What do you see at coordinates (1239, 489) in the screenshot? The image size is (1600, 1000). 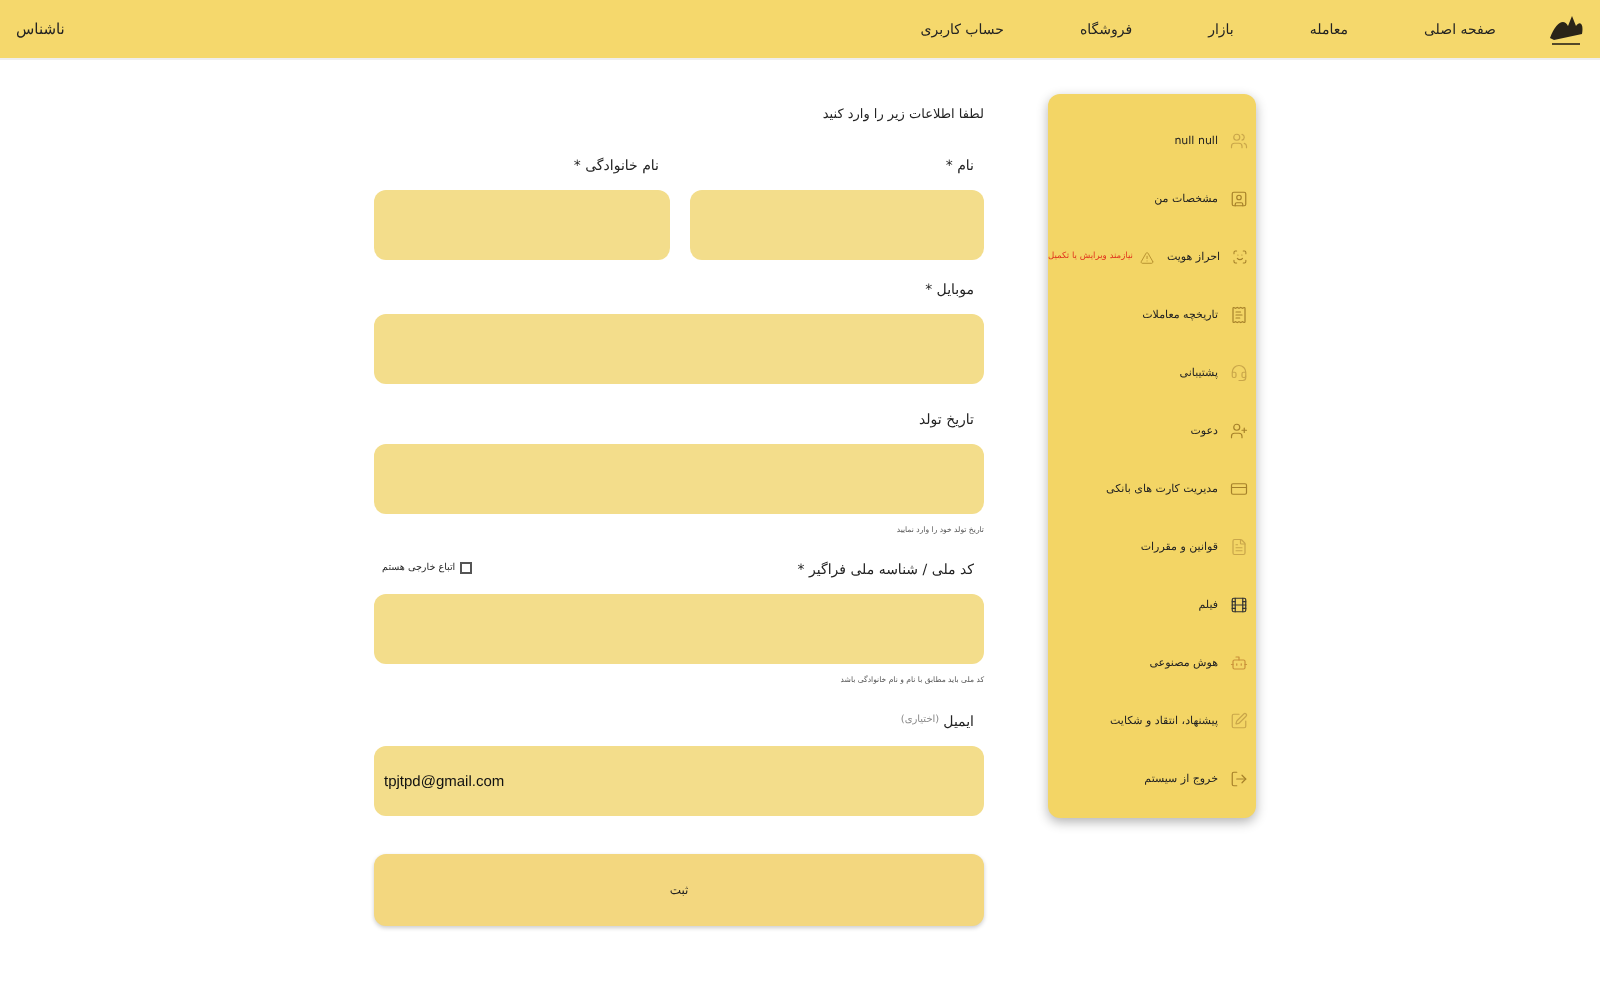 I see `credit-card-icon` at bounding box center [1239, 489].